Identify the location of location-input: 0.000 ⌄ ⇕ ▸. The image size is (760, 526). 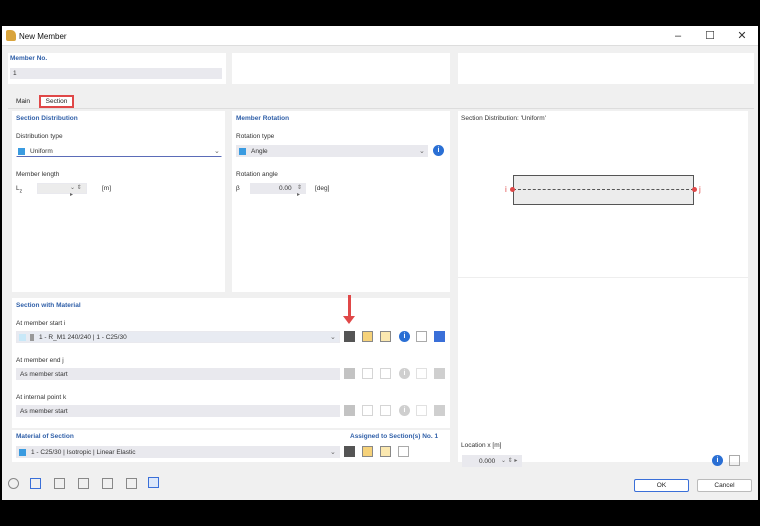
(492, 461).